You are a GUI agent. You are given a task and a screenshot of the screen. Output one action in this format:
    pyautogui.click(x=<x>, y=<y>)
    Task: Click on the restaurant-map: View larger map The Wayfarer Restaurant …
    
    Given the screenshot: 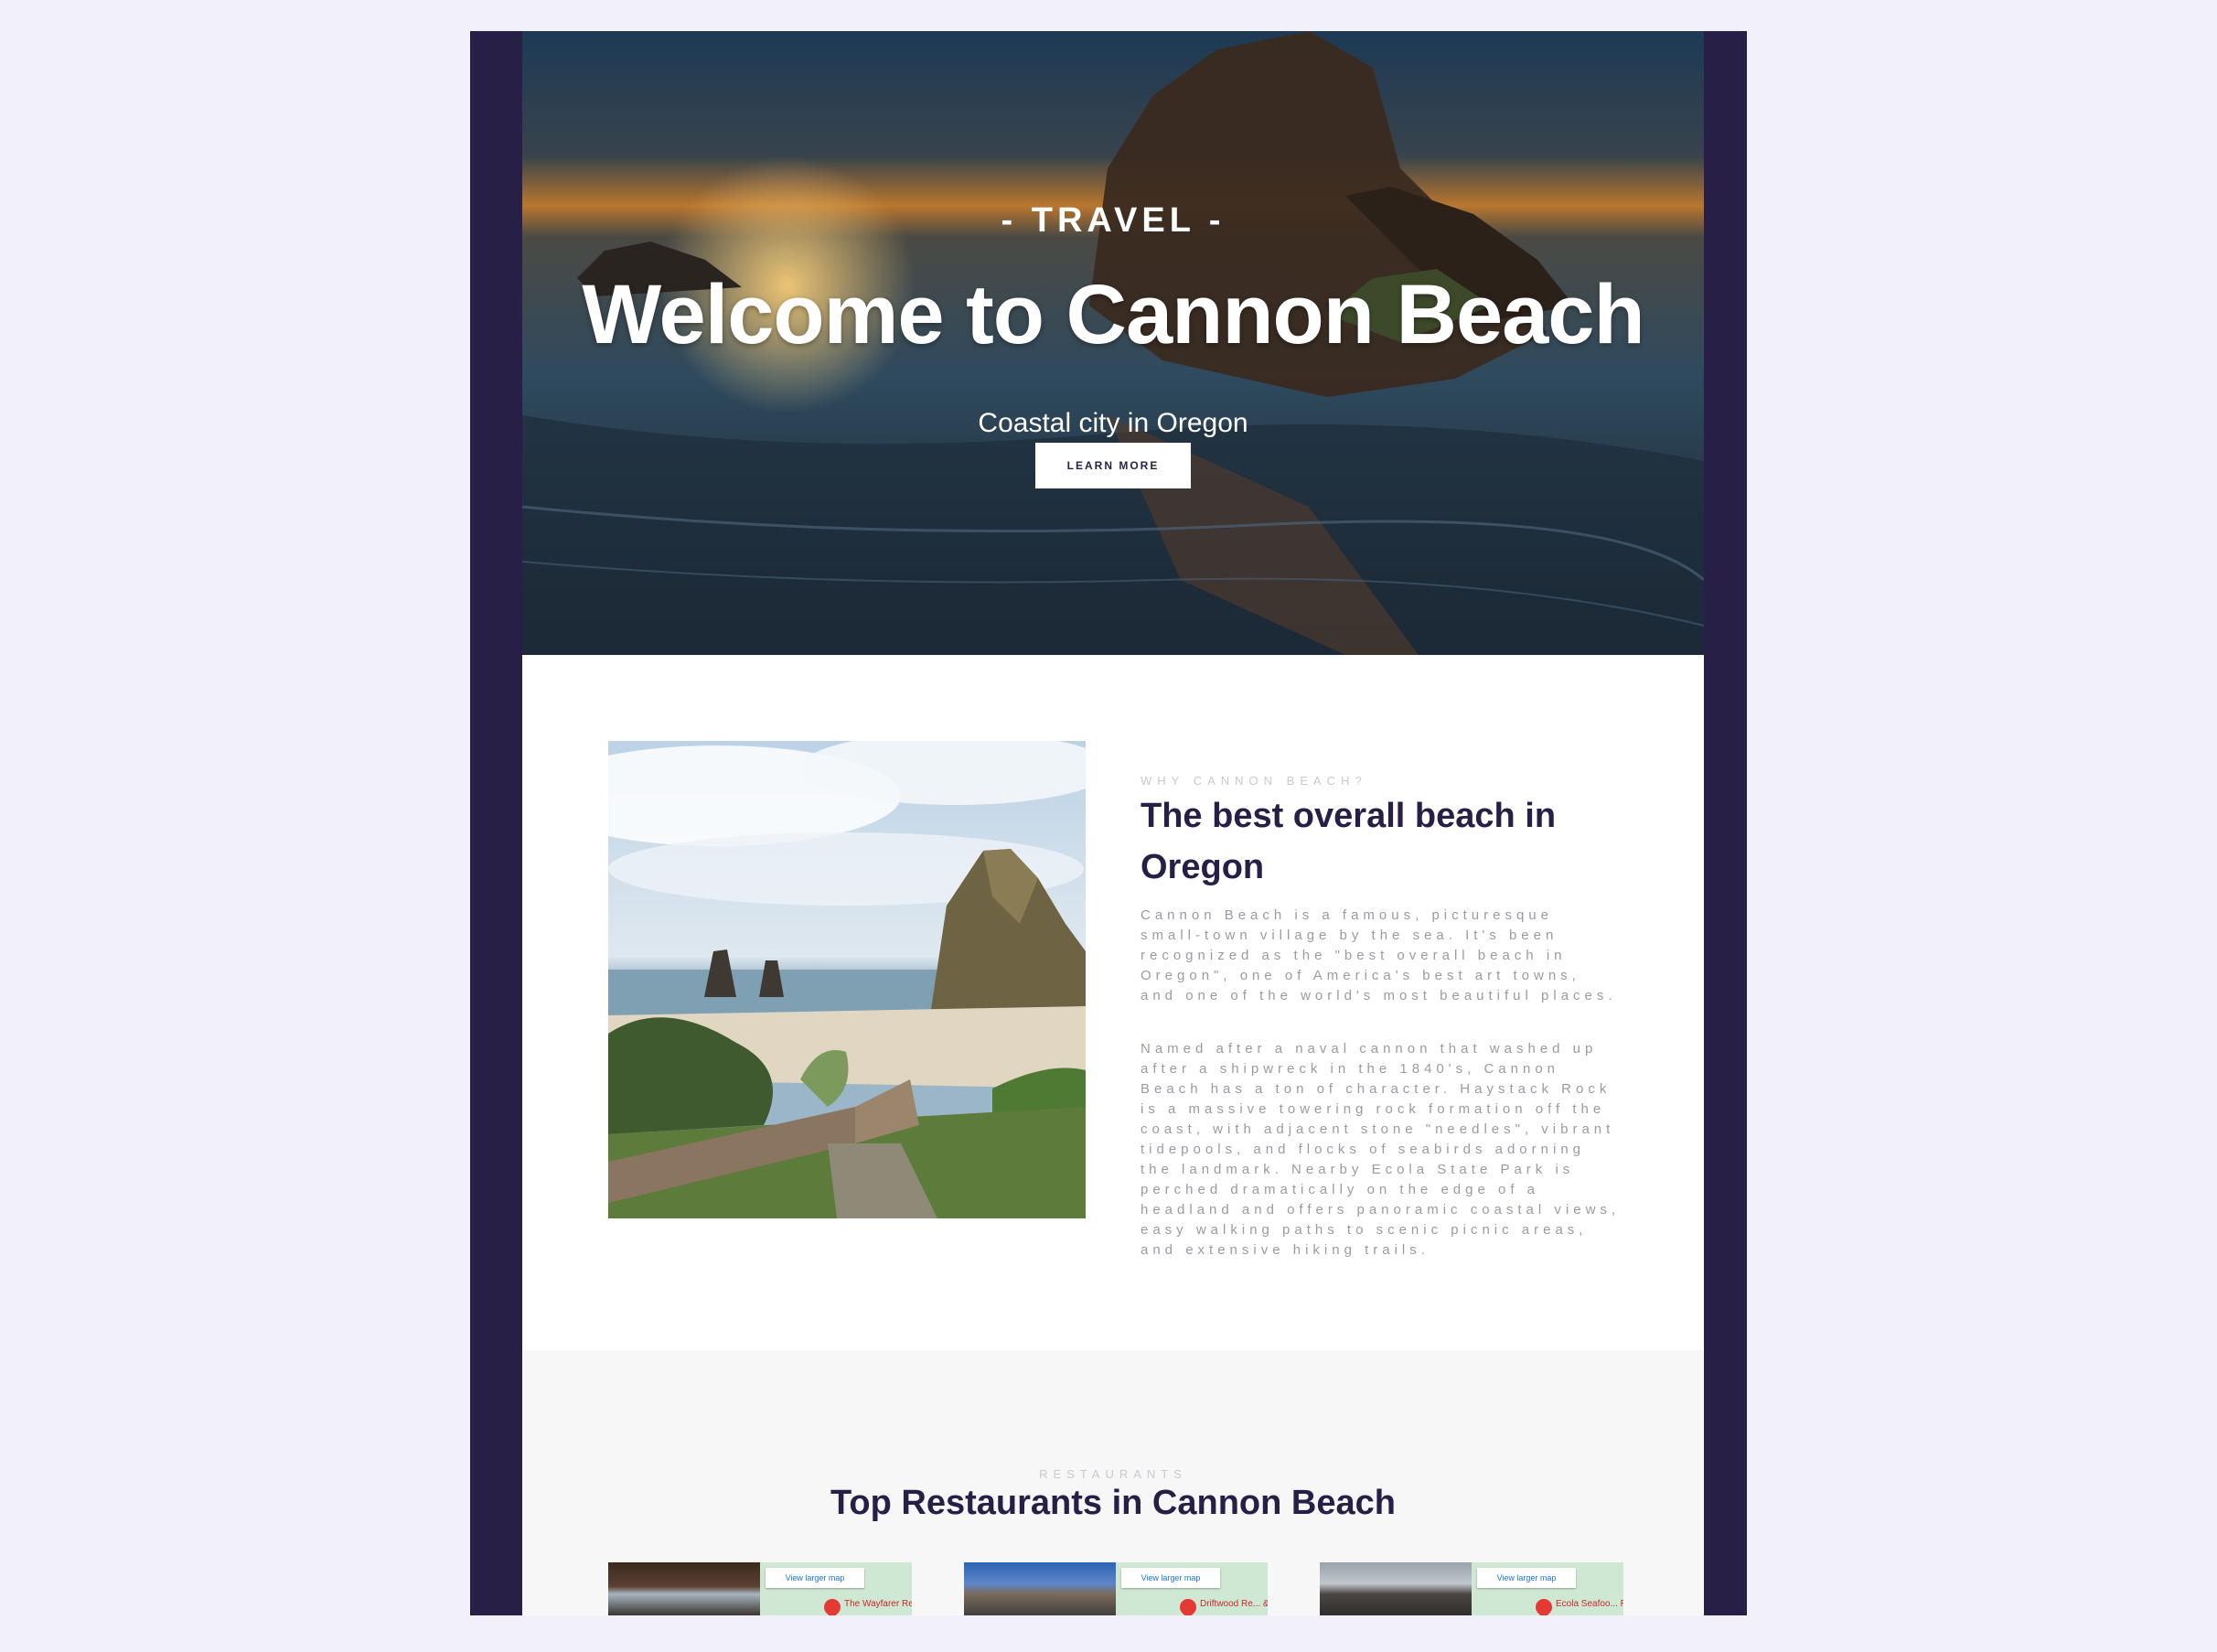 What is the action you would take?
    pyautogui.click(x=836, y=1588)
    